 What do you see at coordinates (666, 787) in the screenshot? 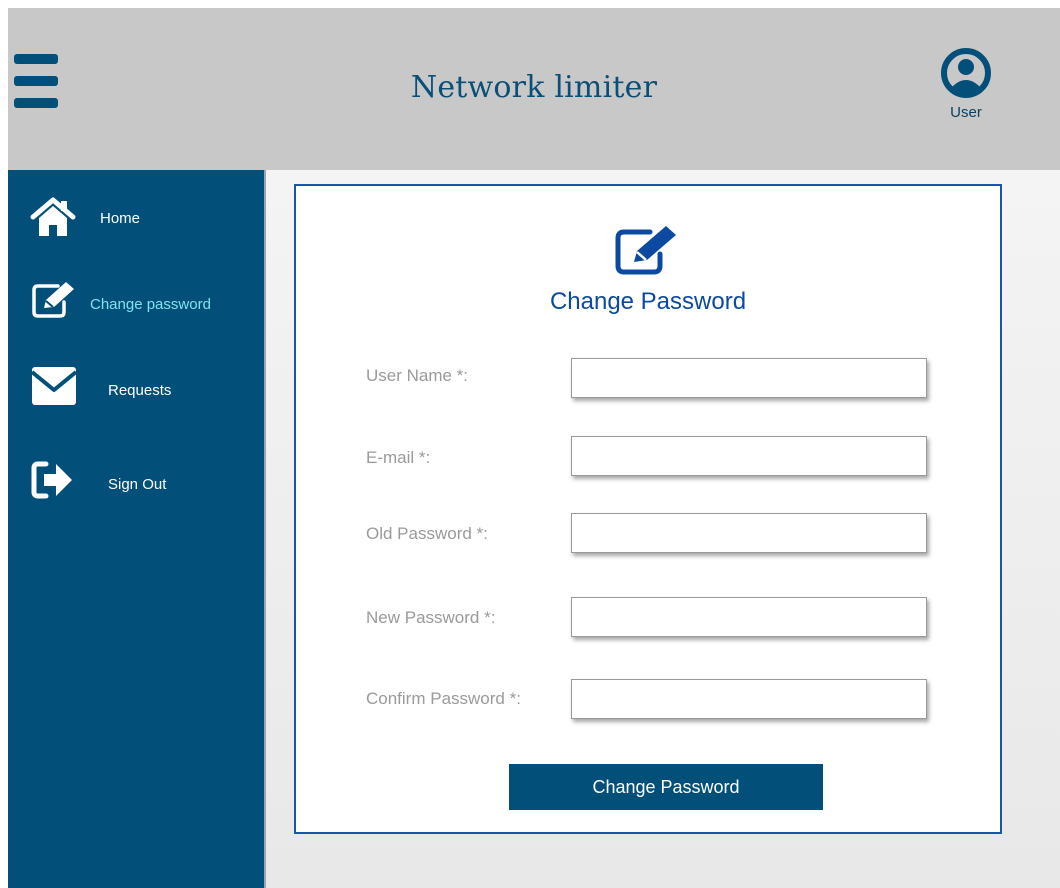
I see `change-password-button: Change Password` at bounding box center [666, 787].